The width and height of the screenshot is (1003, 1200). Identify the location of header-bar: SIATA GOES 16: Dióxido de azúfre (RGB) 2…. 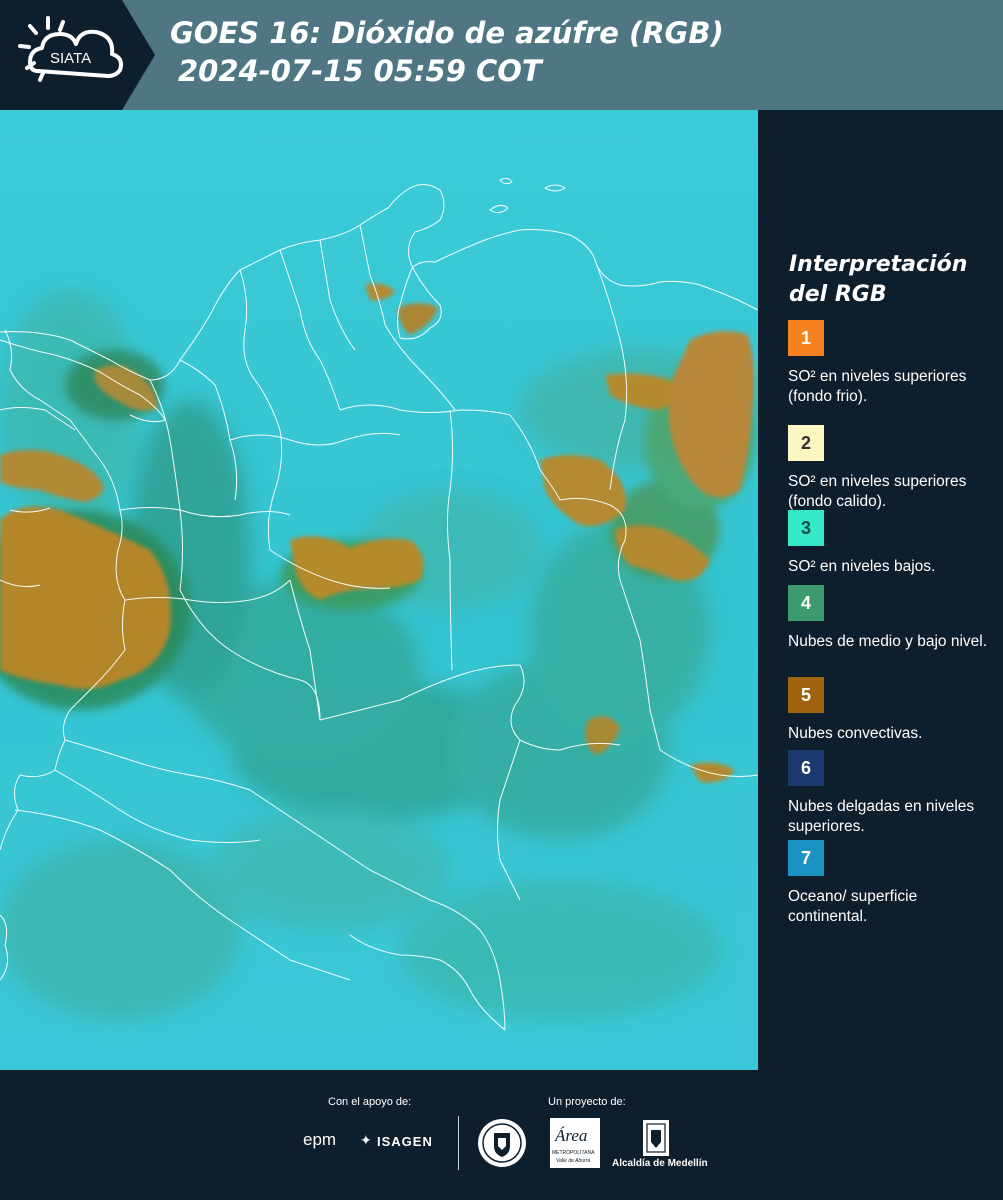
(501, 55).